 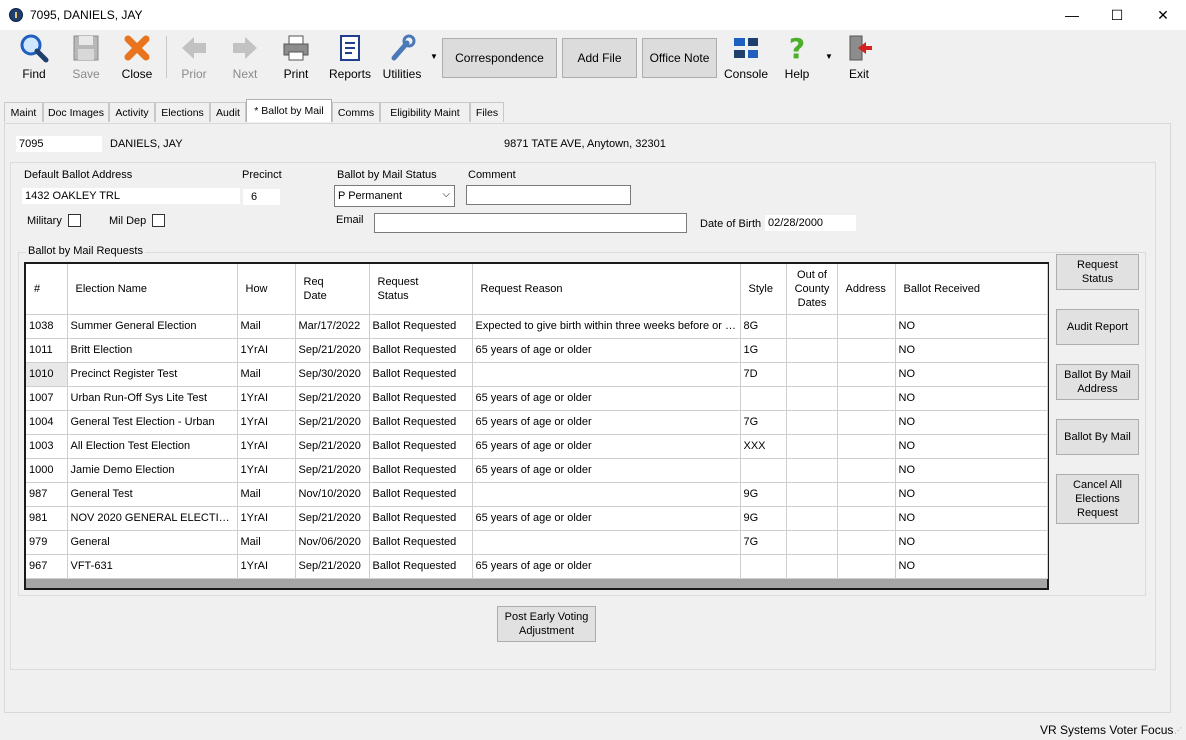 I want to click on column-header-request-status: Request Status, so click(x=421, y=289).